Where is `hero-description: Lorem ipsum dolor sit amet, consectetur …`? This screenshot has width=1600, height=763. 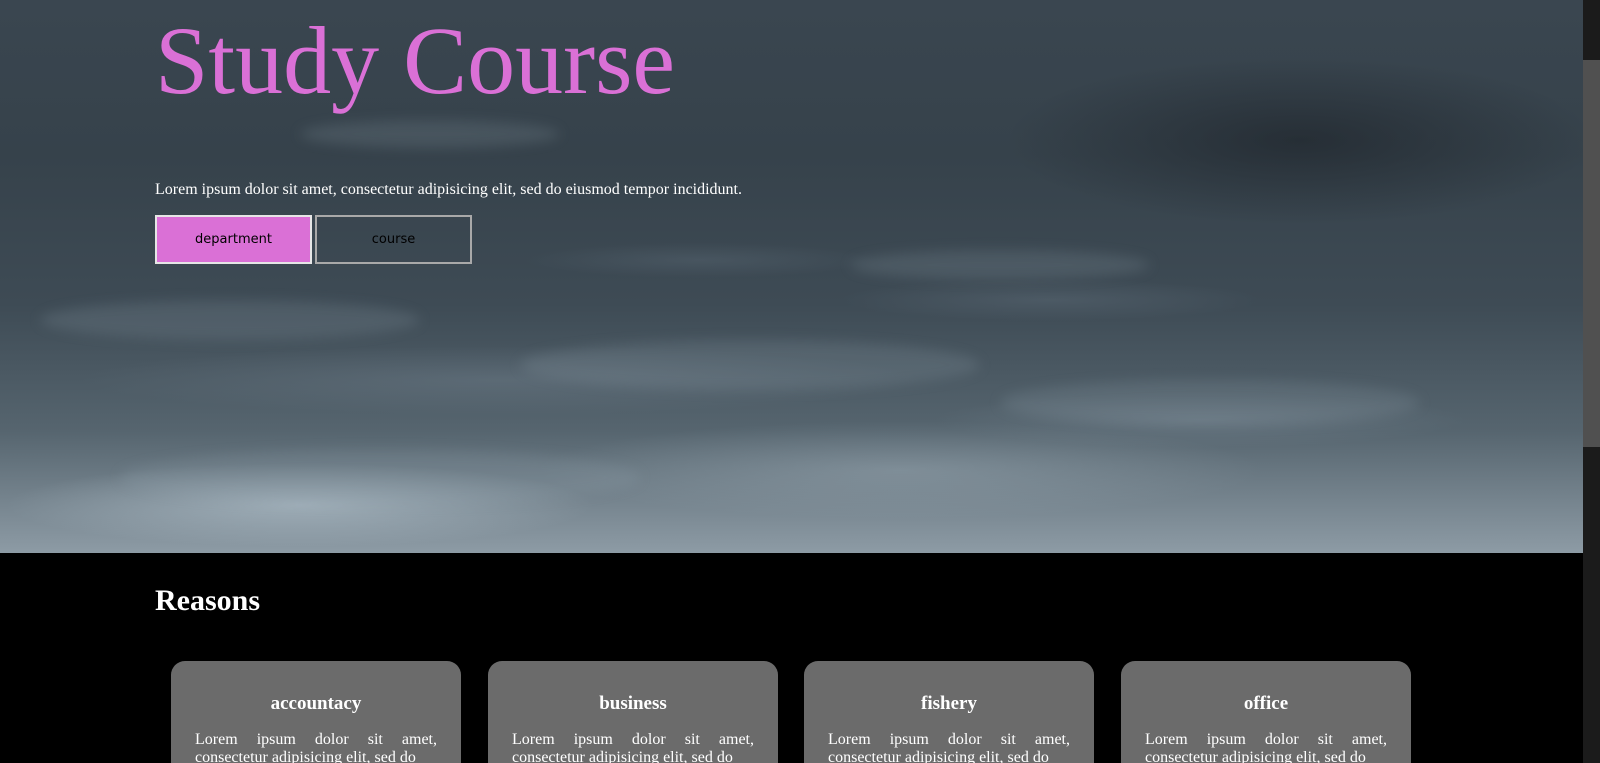 hero-description: Lorem ipsum dolor sit amet, consectetur … is located at coordinates (448, 189).